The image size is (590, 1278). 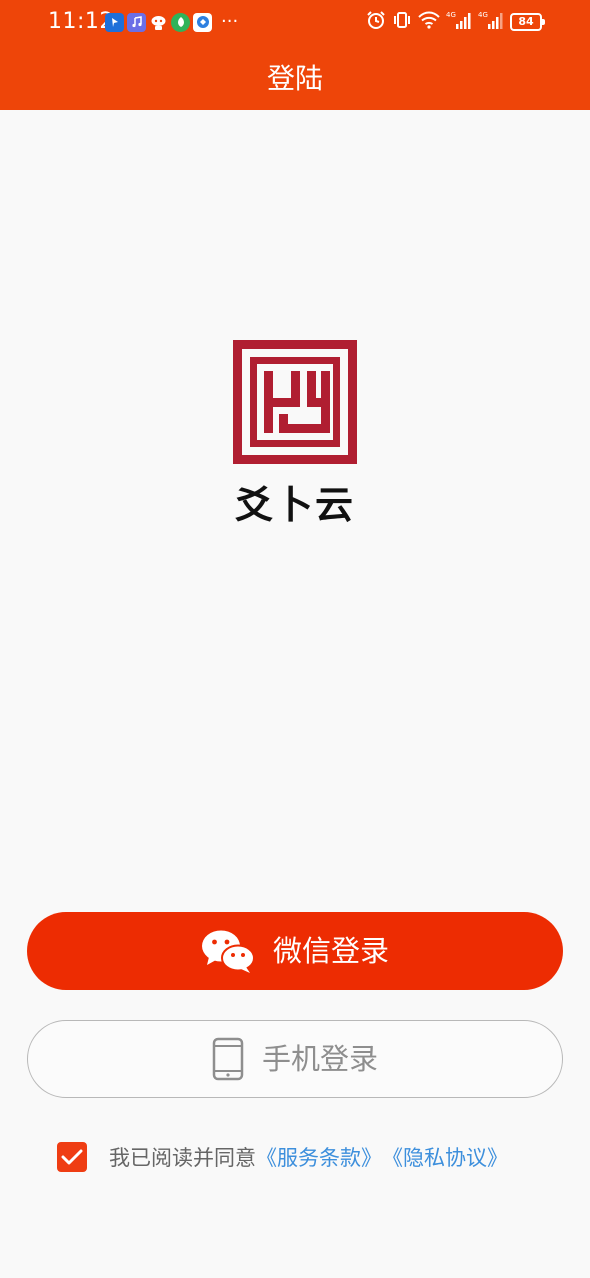 I want to click on agreement-row: 我已阅读并同意 《服务条款》 《隐私协议》, so click(x=282, y=1157).